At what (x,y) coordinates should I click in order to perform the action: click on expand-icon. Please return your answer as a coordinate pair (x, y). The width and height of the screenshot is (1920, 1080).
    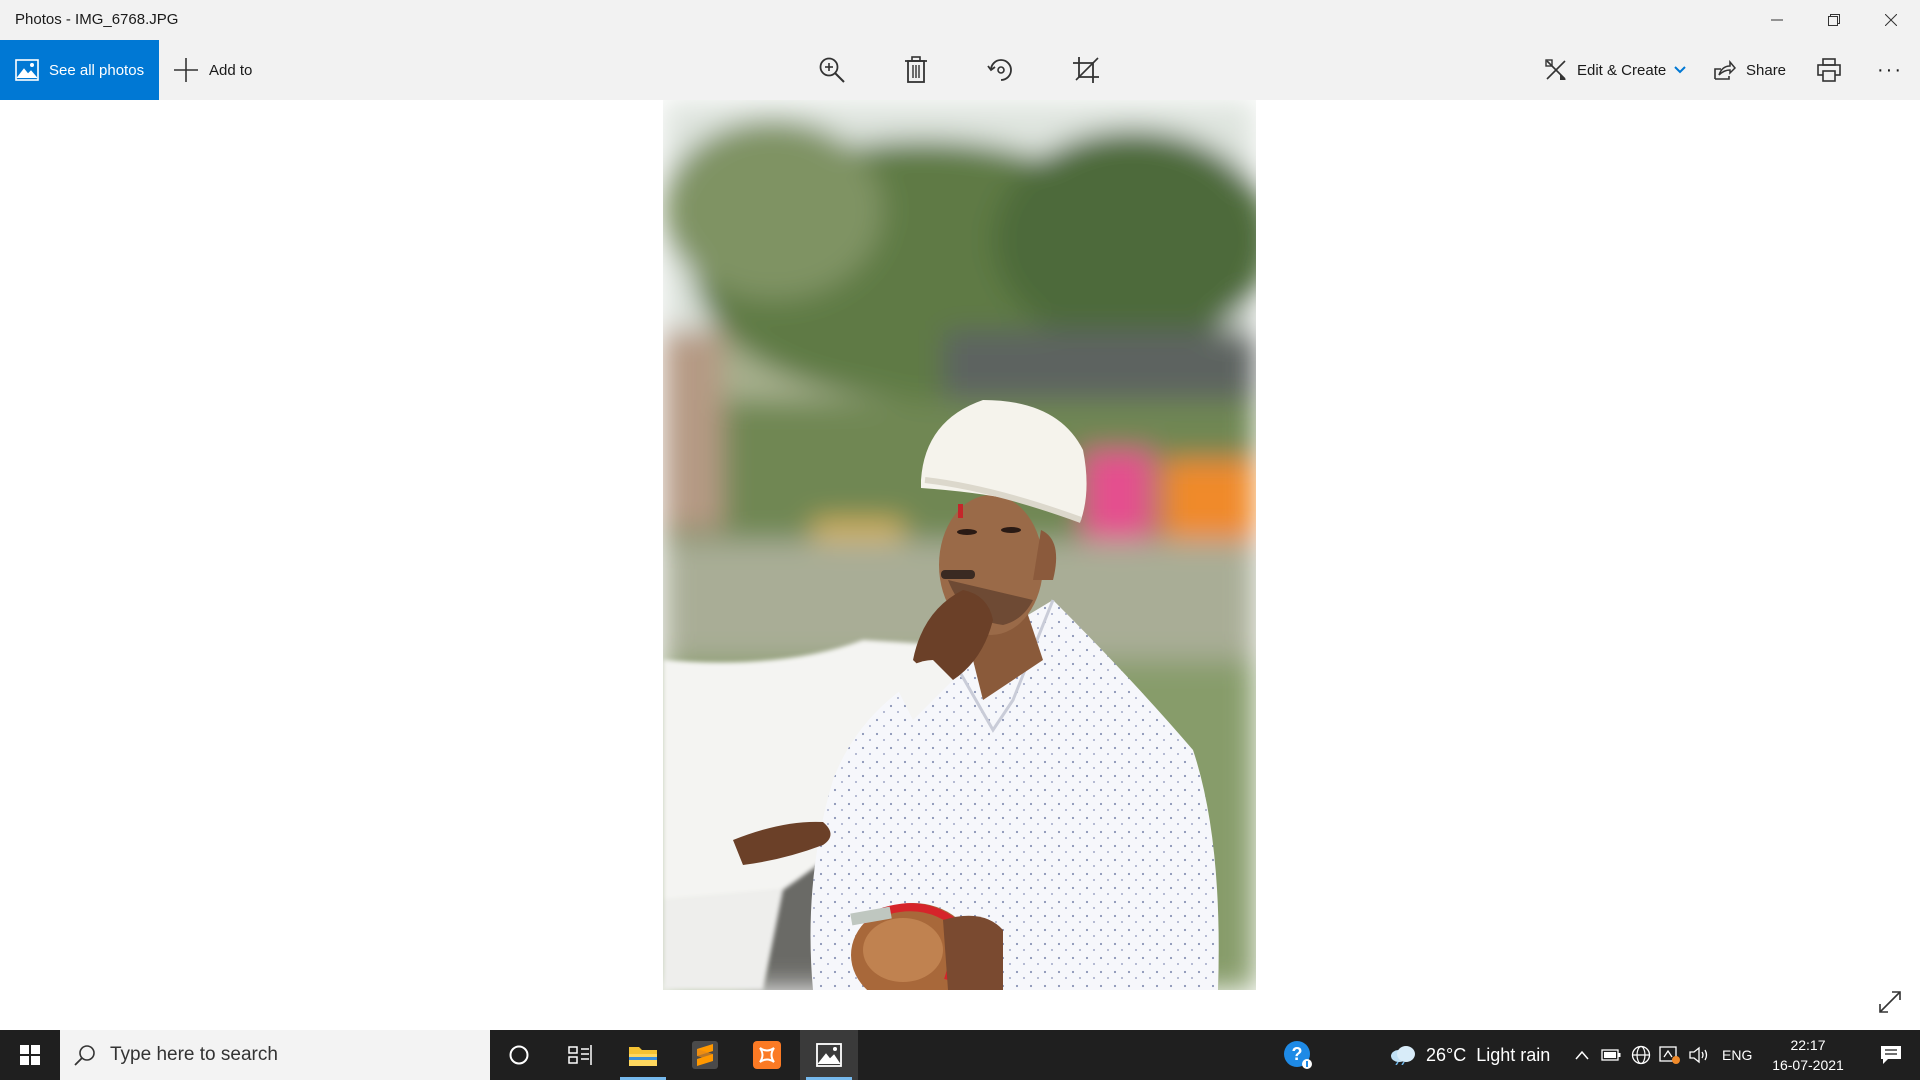
    Looking at the image, I should click on (1890, 1002).